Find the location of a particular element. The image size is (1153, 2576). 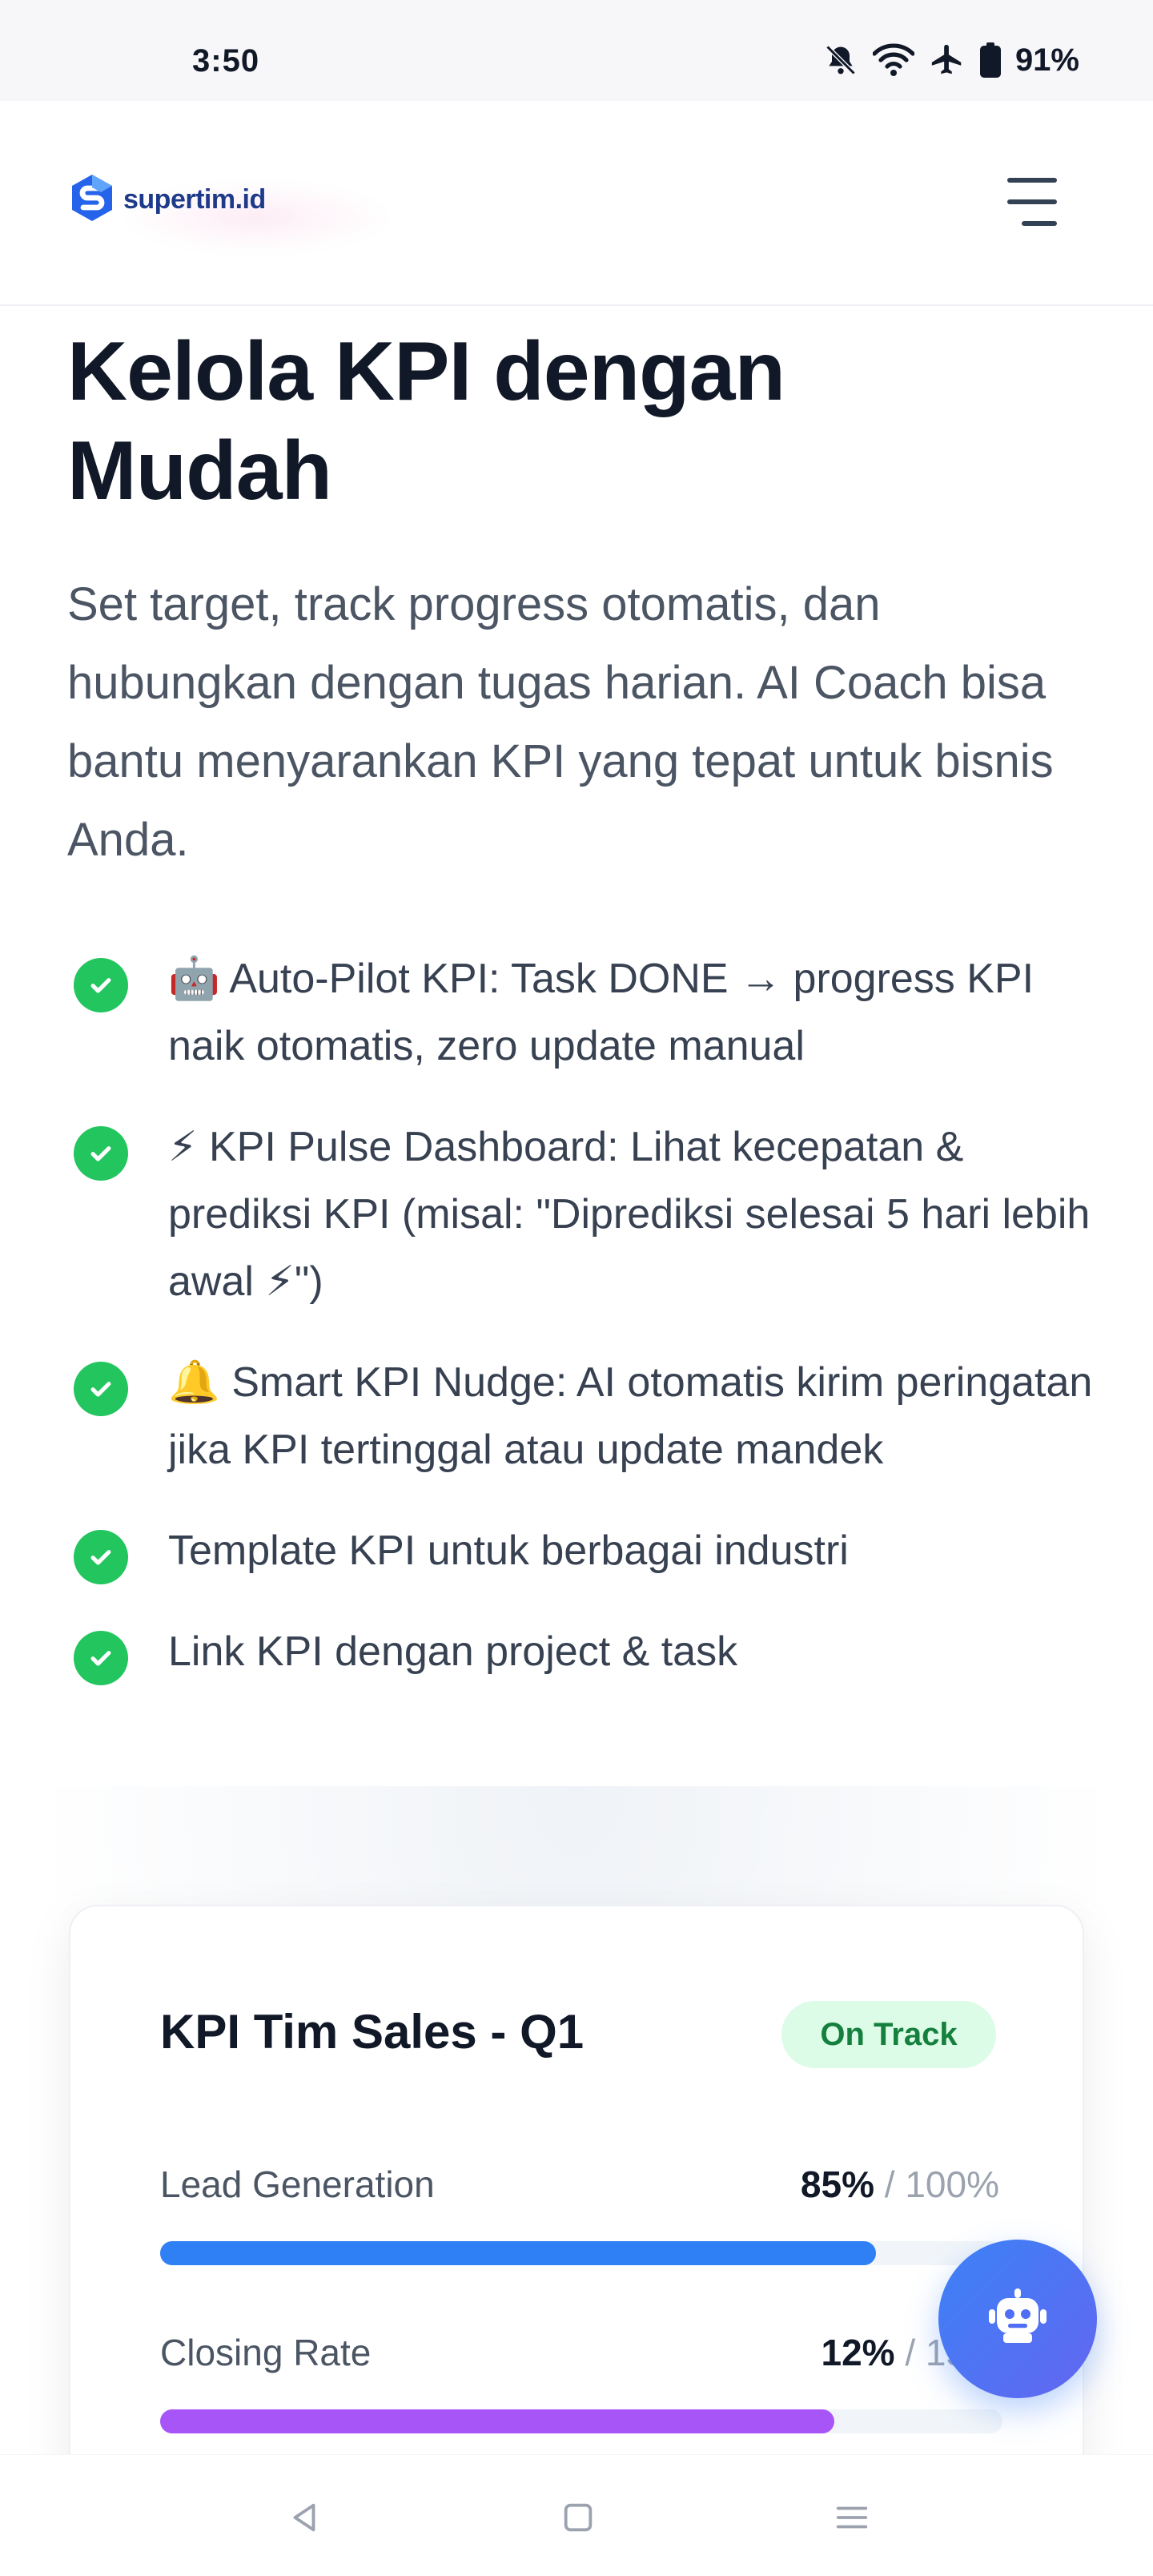

ai-robot-icon is located at coordinates (1018, 2319).